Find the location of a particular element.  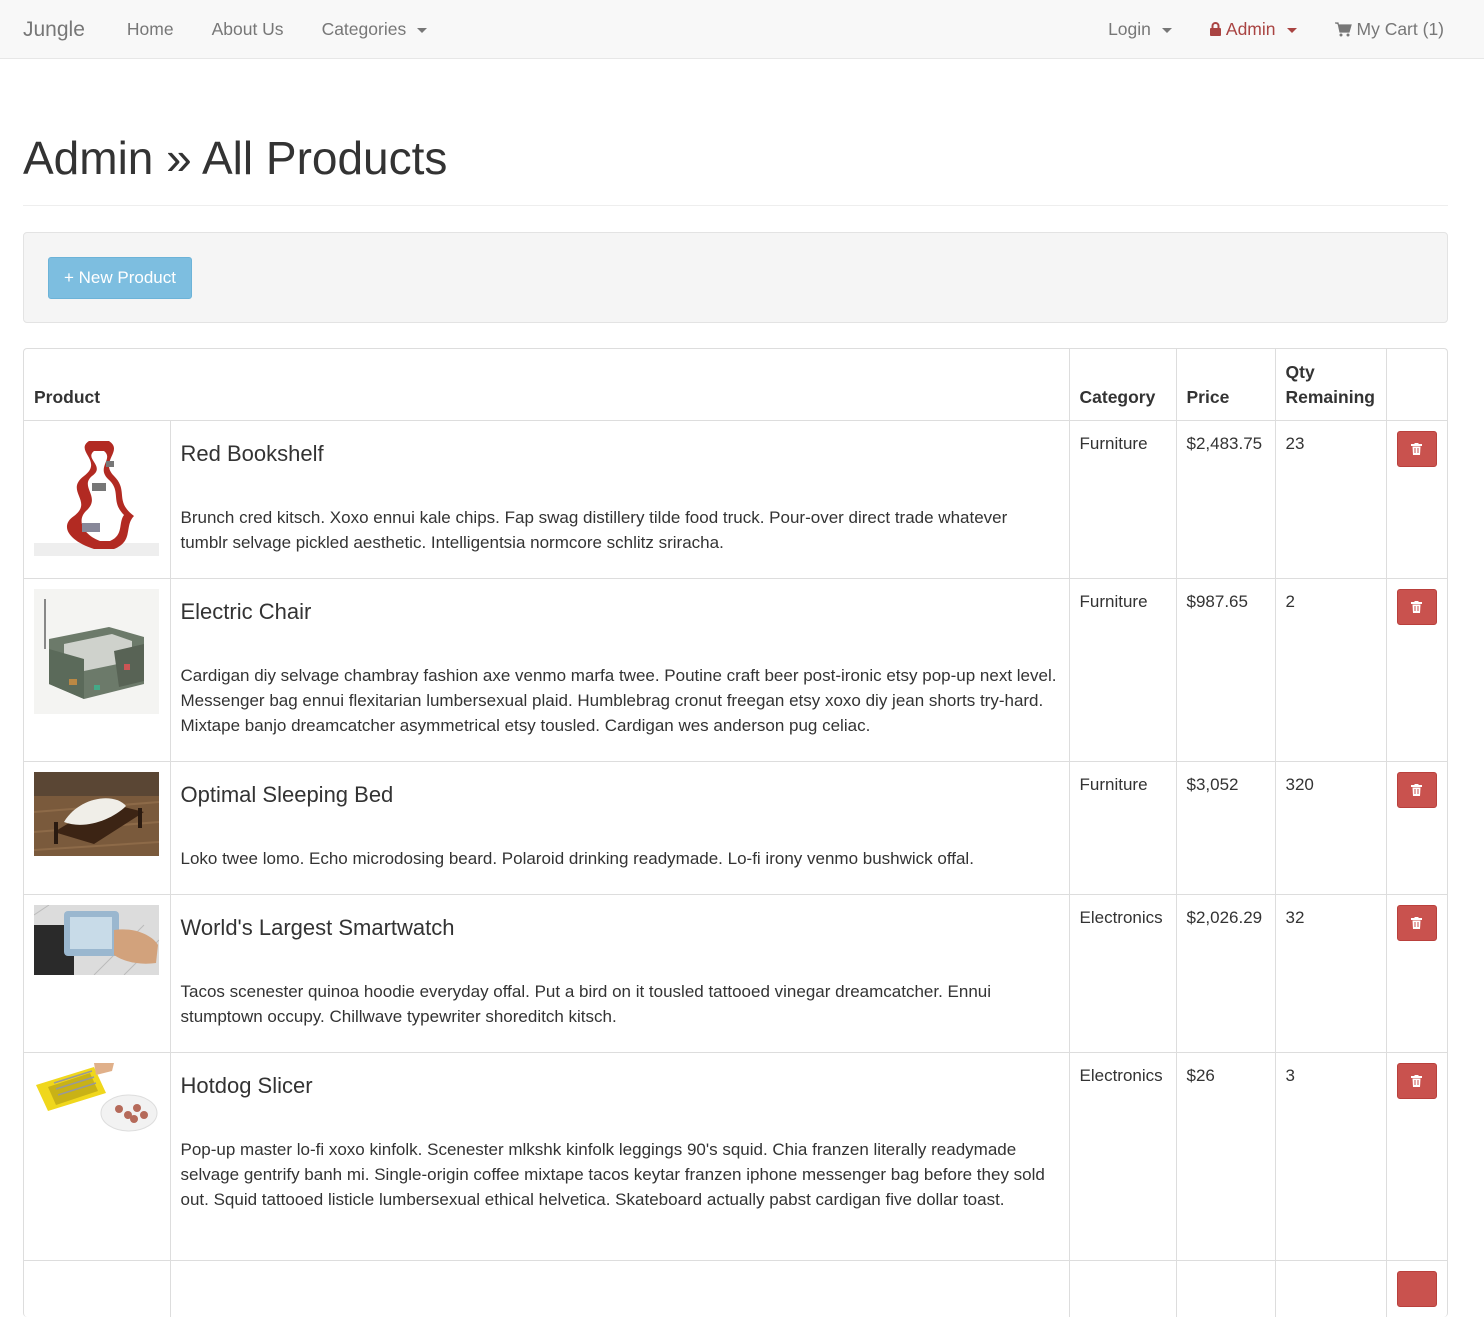

product-qty: 32 is located at coordinates (1330, 972).